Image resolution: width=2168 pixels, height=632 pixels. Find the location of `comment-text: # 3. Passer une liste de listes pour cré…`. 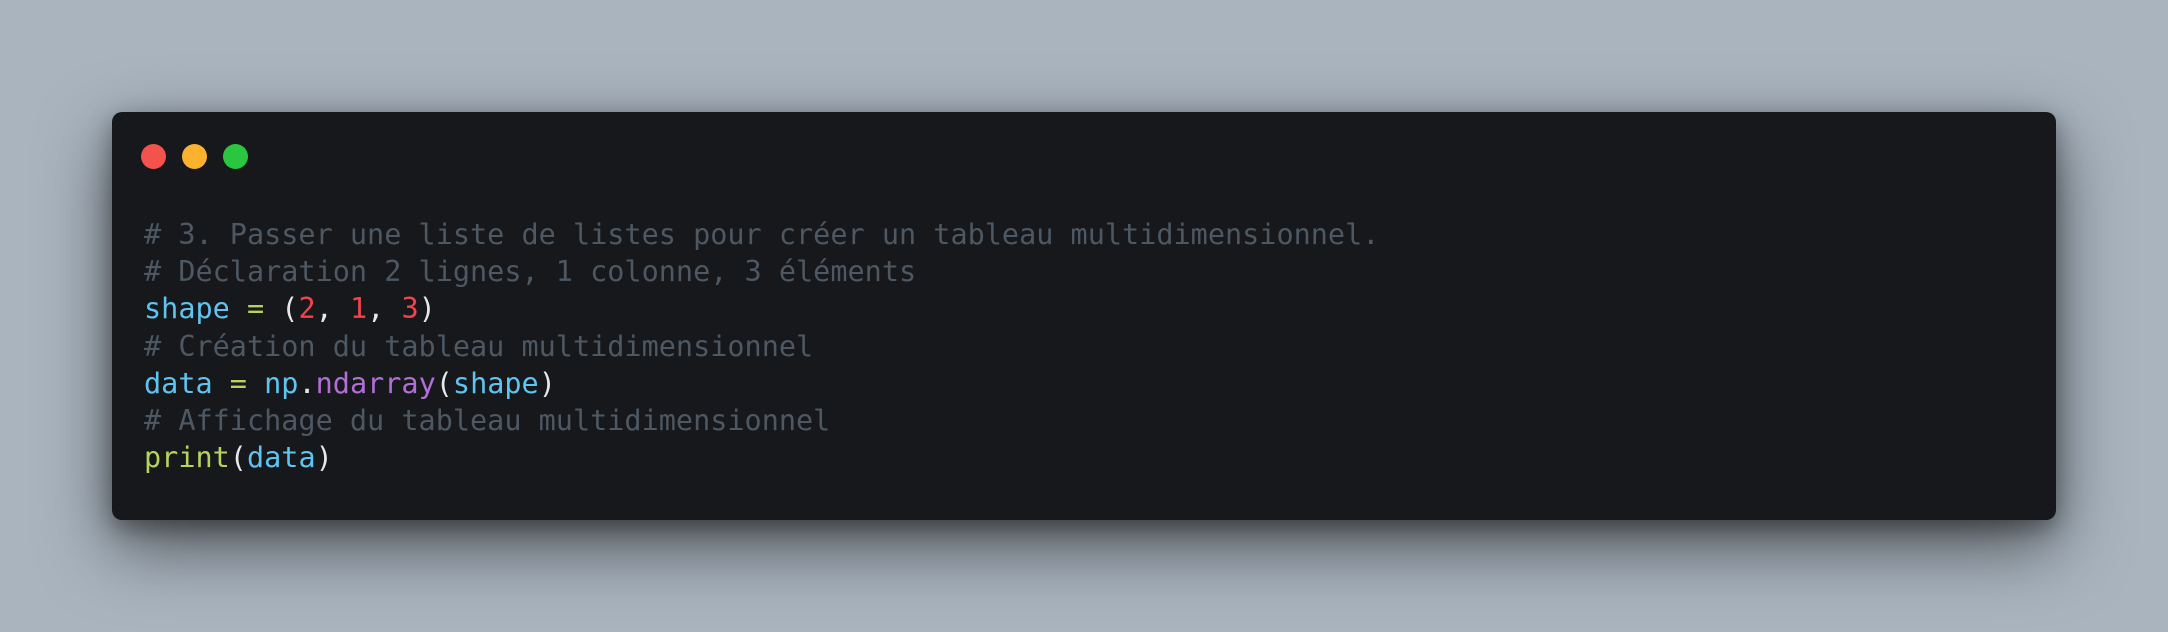

comment-text: # 3. Passer une liste de listes pour cré… is located at coordinates (762, 234).